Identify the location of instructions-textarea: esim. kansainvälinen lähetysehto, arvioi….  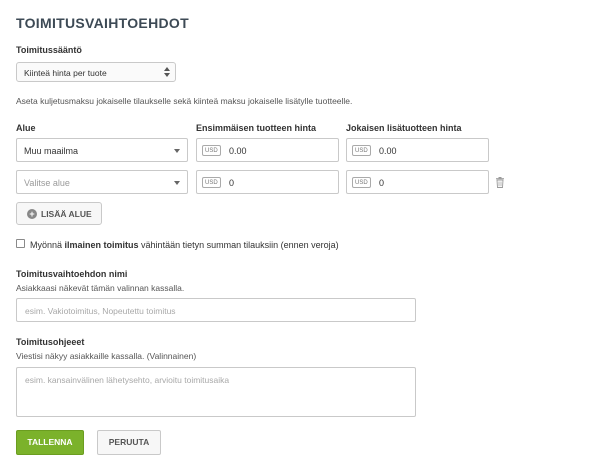
(216, 392).